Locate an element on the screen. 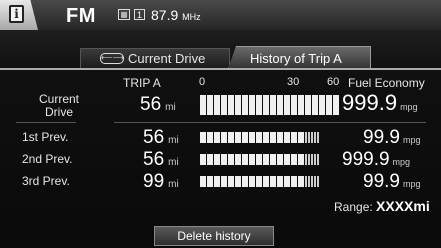 The height and width of the screenshot is (248, 441). scale-0-label: 0 is located at coordinates (202, 82).